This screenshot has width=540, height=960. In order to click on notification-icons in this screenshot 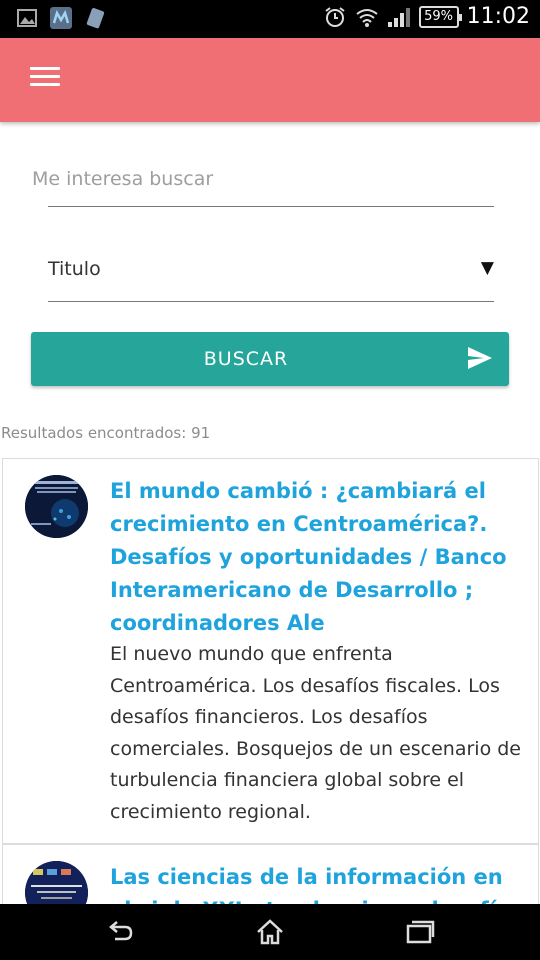, I will do `click(61, 18)`.